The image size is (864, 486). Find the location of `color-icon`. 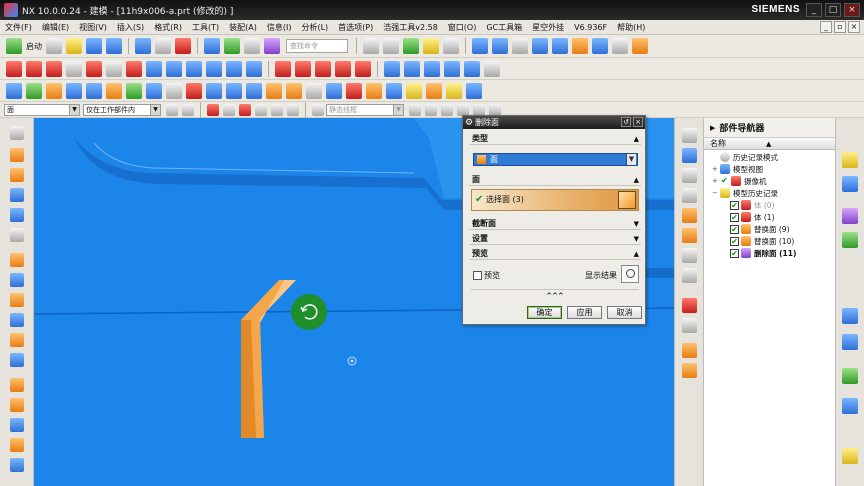

color-icon is located at coordinates (451, 46).